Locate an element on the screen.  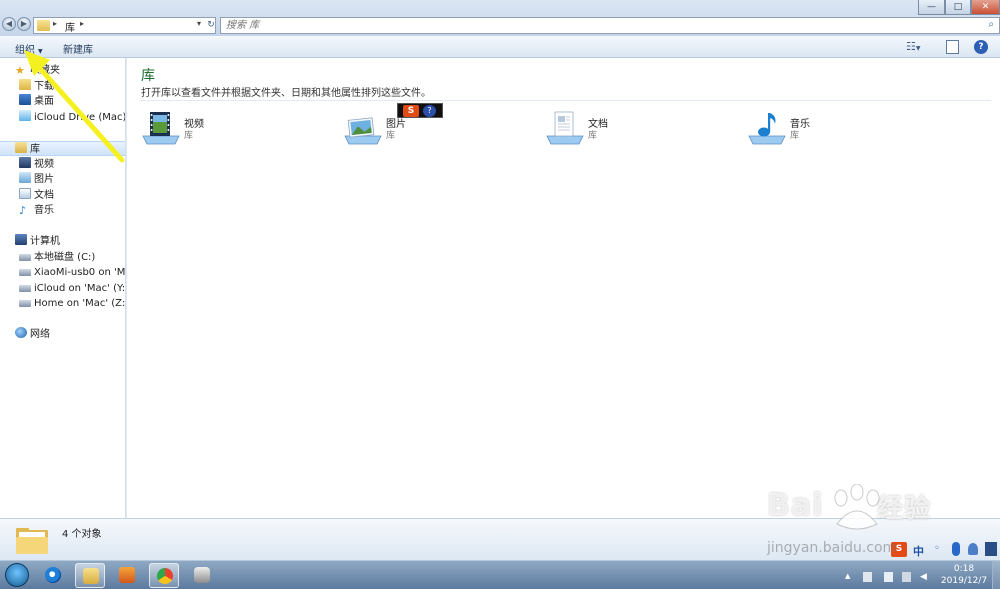
page-description: 打开库以查看文件并根据文件夹、日期和其他属性排列这些文件。 is located at coordinates (286, 93).